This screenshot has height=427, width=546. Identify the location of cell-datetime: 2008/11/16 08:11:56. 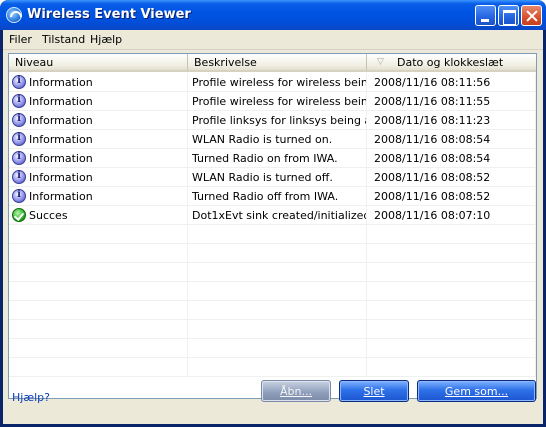
(451, 82).